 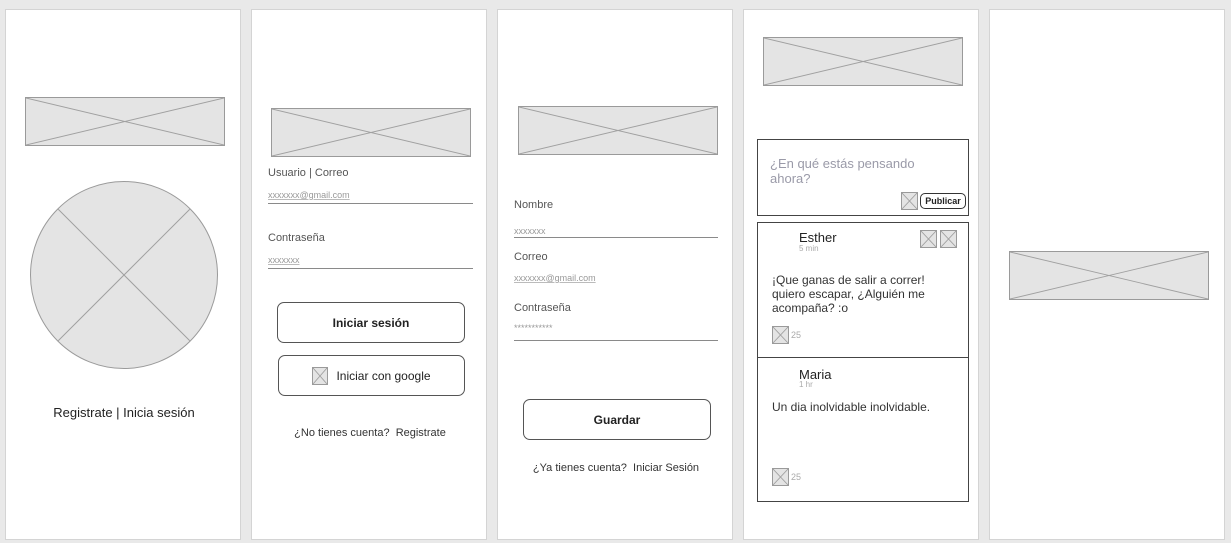 I want to click on image-placeholder-circle, so click(x=124, y=275).